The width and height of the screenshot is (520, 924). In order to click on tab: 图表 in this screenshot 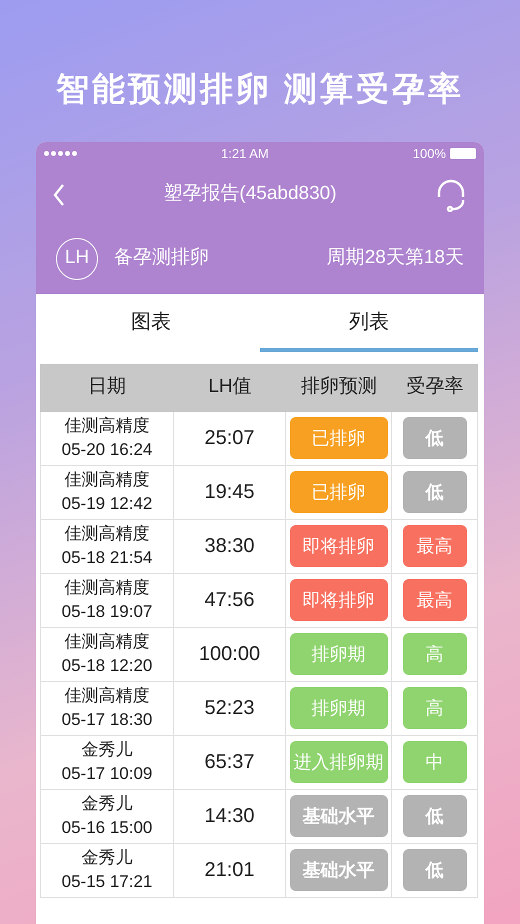, I will do `click(151, 324)`.